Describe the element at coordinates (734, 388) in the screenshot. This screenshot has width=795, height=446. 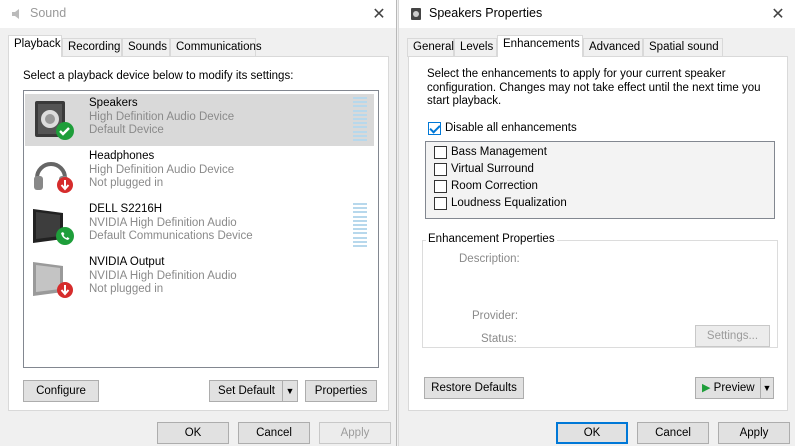
I see `preview-label: Preview` at that location.